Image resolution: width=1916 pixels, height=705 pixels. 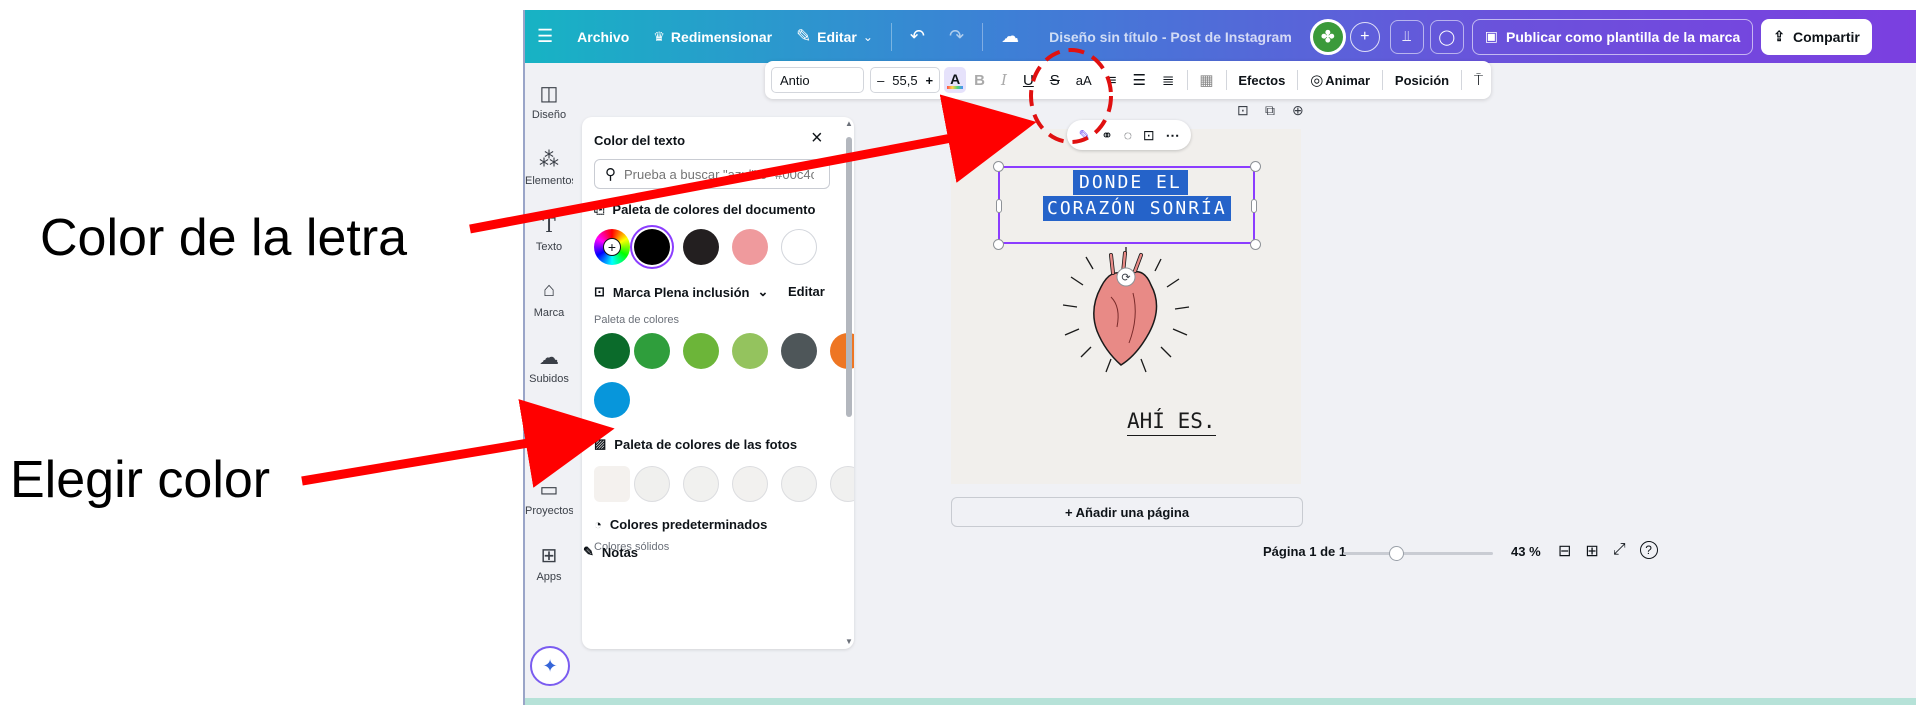 I want to click on comment-add-icon: ◌, so click(x=1128, y=135).